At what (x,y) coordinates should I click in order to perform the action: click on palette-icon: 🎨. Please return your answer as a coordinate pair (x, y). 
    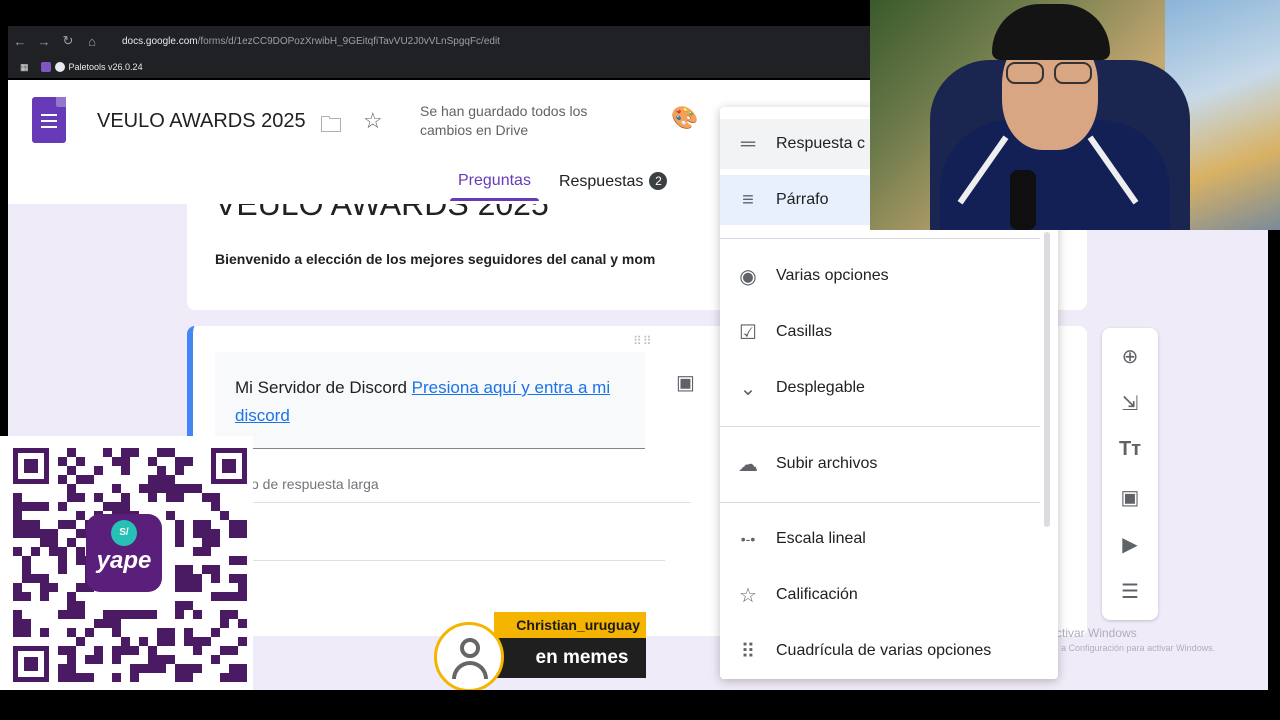
    Looking at the image, I should click on (684, 118).